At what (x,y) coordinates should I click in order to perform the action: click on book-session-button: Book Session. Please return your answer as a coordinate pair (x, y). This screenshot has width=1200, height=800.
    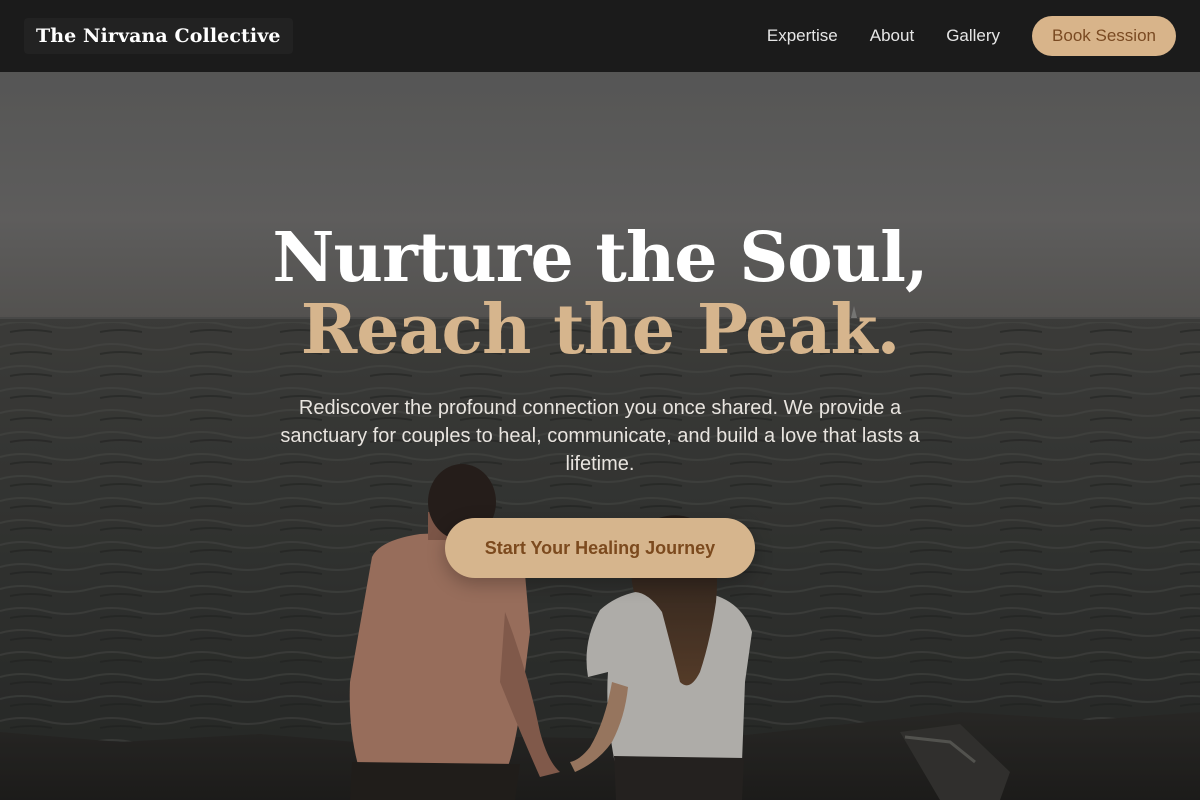
    Looking at the image, I should click on (1104, 36).